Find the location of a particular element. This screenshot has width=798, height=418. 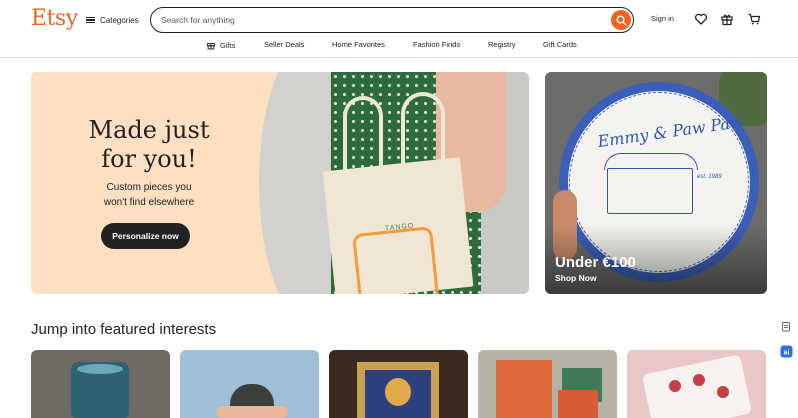

invitation-image is located at coordinates (524, 389).